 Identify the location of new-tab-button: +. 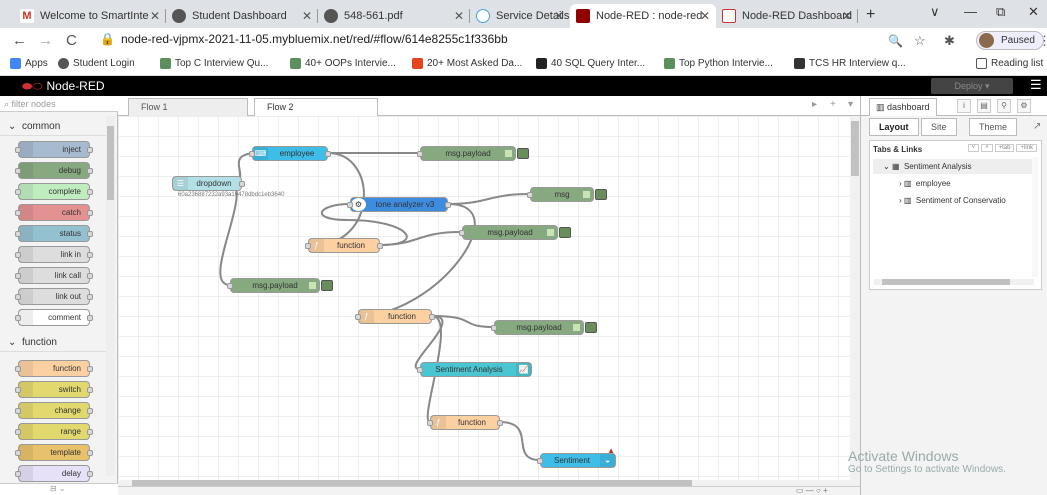
(870, 15).